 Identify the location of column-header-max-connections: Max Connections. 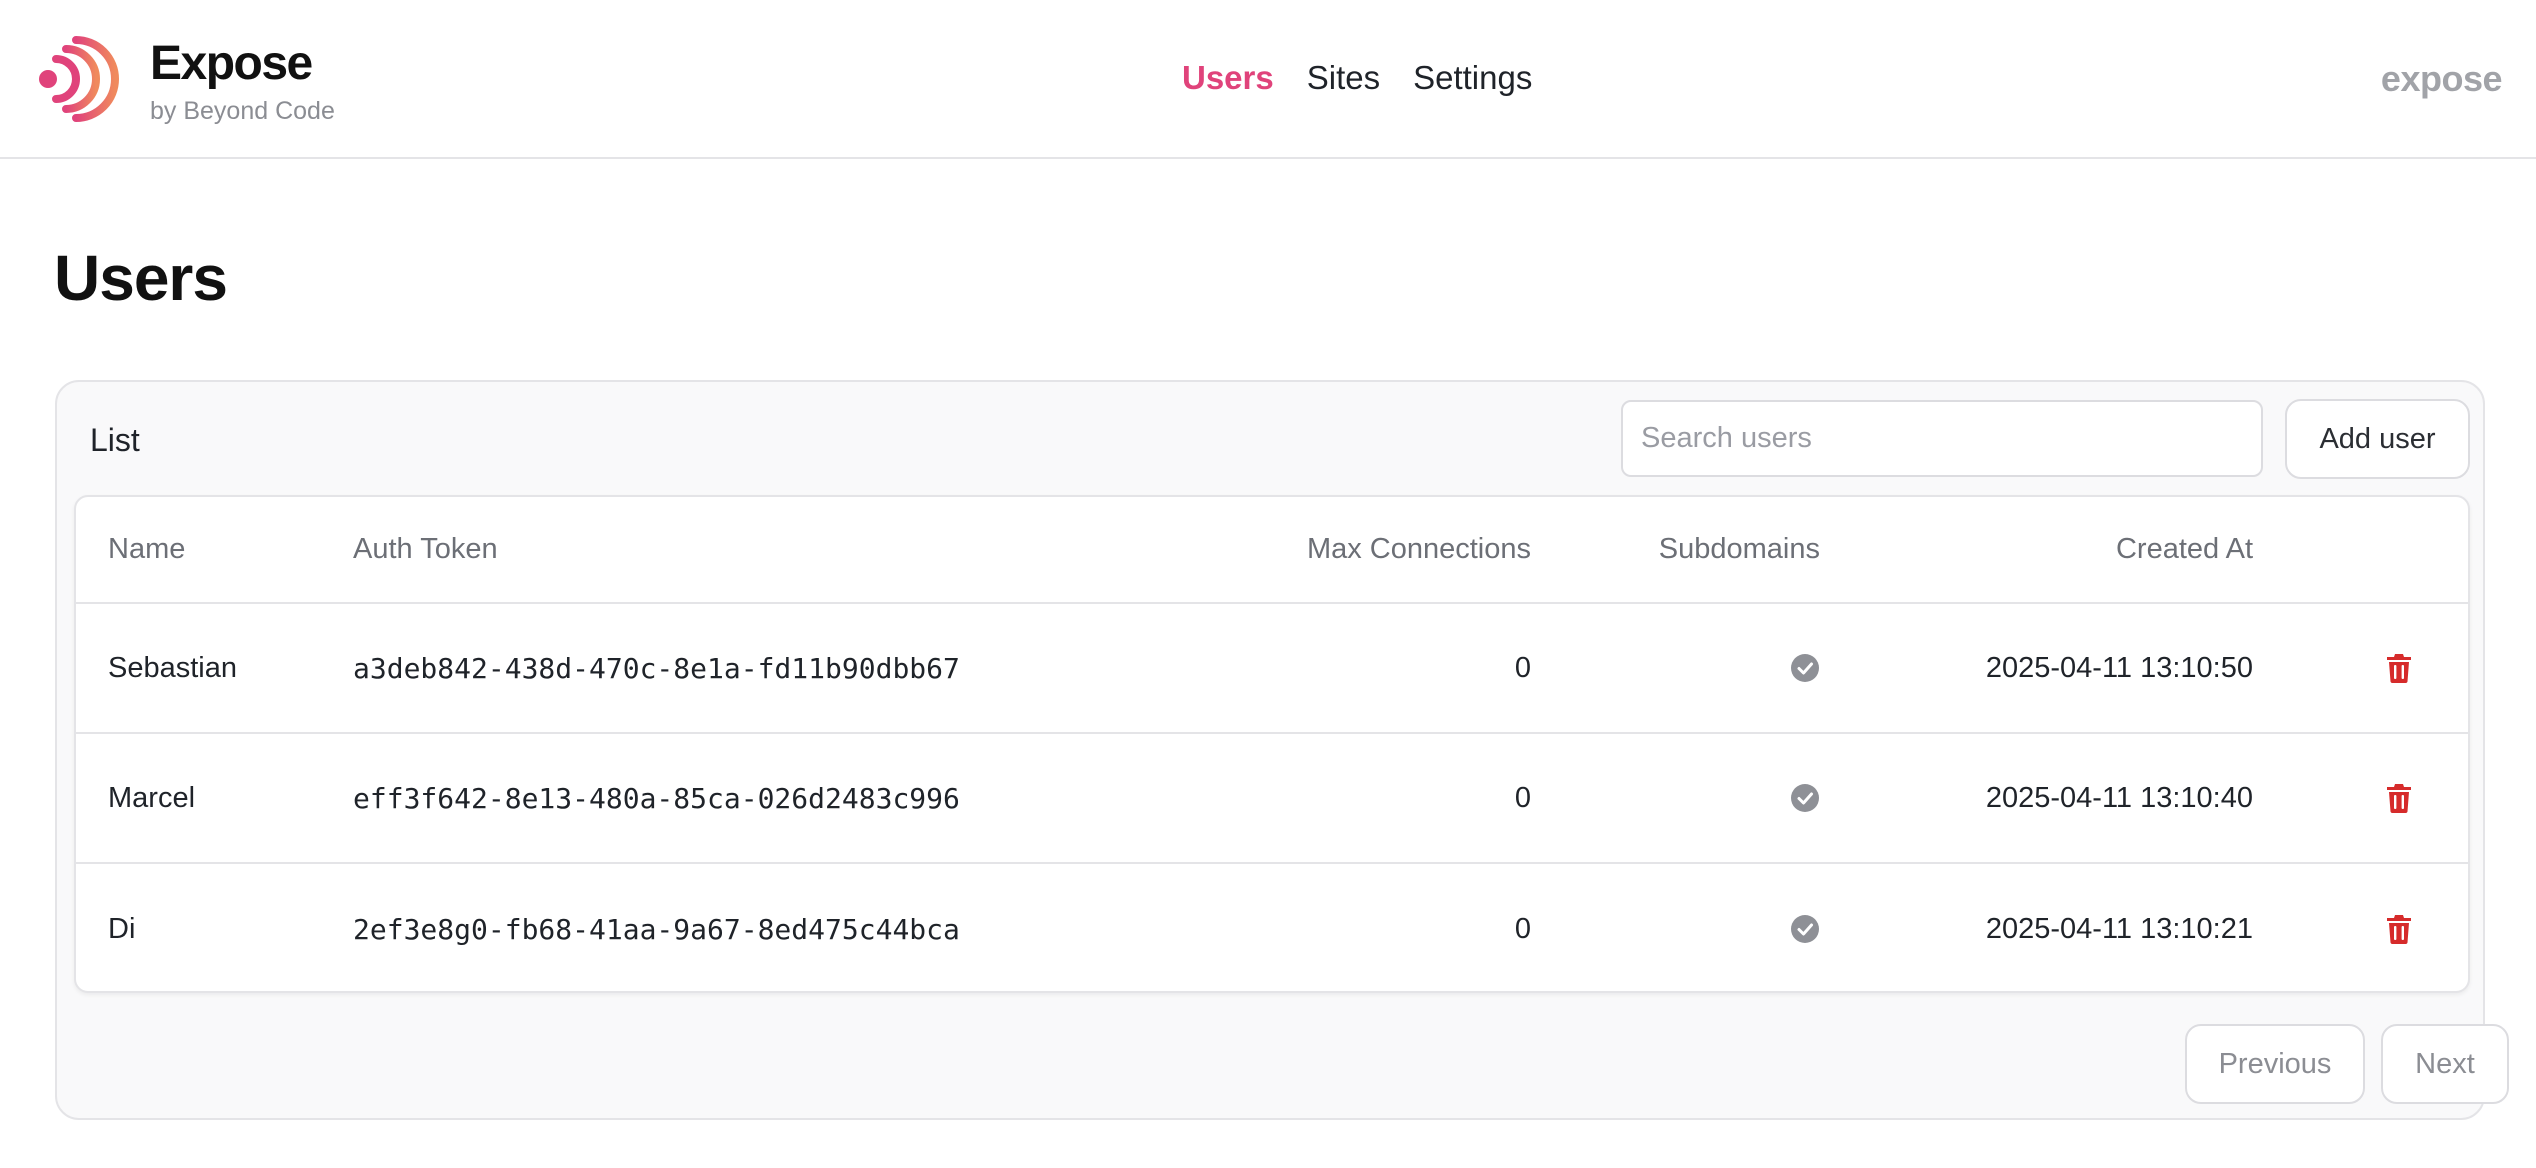
(1418, 549).